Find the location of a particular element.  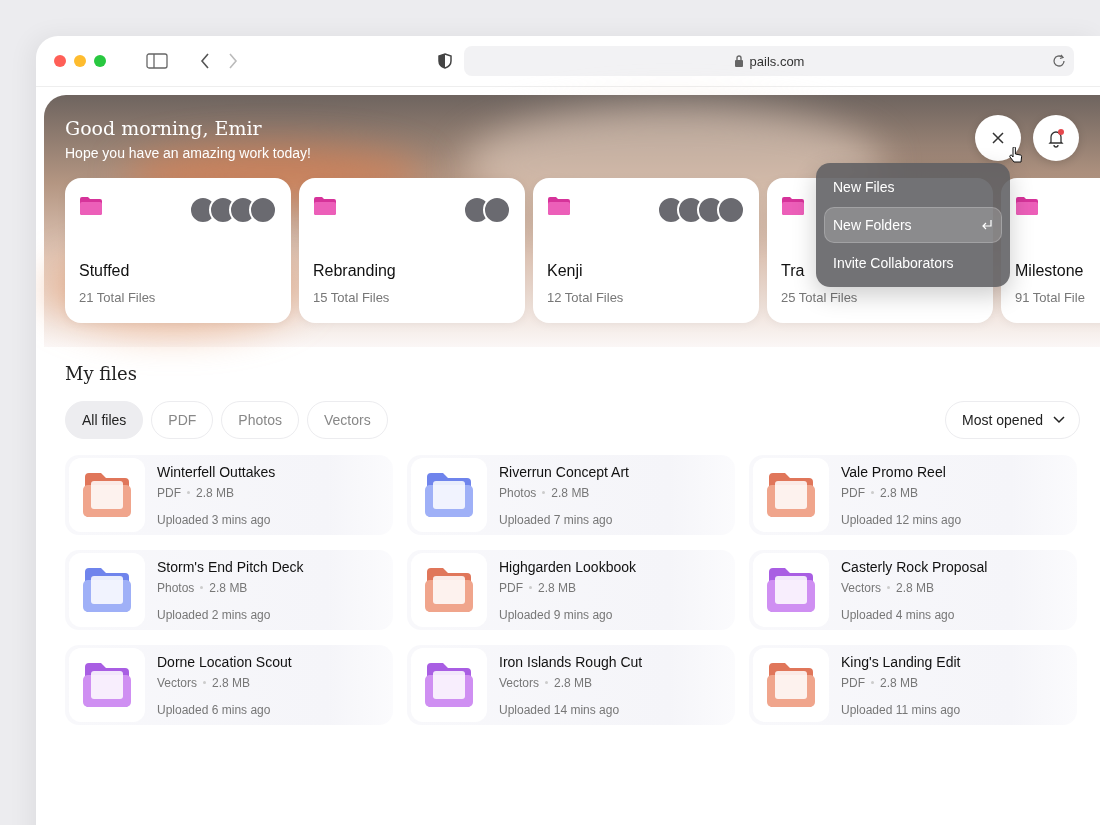

file-card: Iron Islands Rough Cut Vectors 2.8 MB Uploaded 14 mins ago is located at coordinates (571, 685).